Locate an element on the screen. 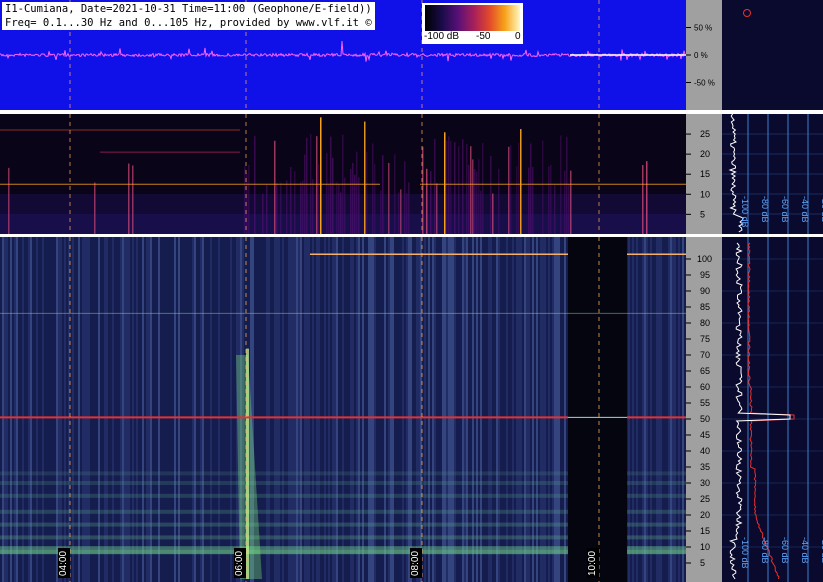 Image resolution: width=823 pixels, height=582 pixels. high-frequency-spectrum-panel: -100 dB -80 dB -60 dB -40 dB -20 dB is located at coordinates (772, 409).